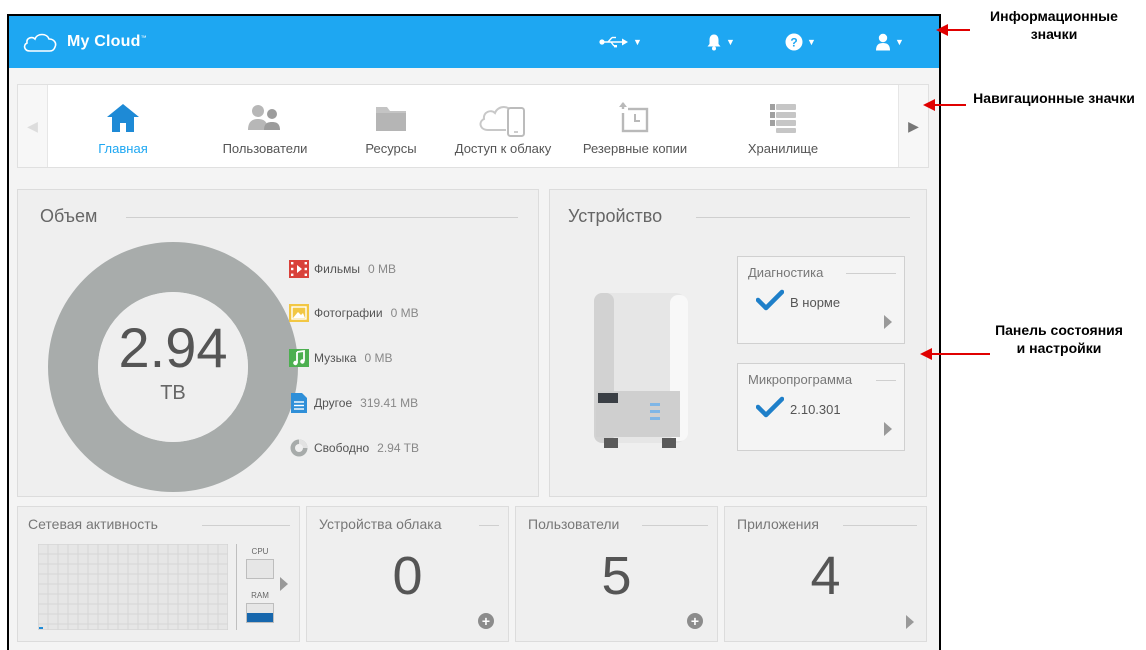 This screenshot has width=1146, height=650. What do you see at coordinates (615, 216) in the screenshot?
I see `device-title: Устройство` at bounding box center [615, 216].